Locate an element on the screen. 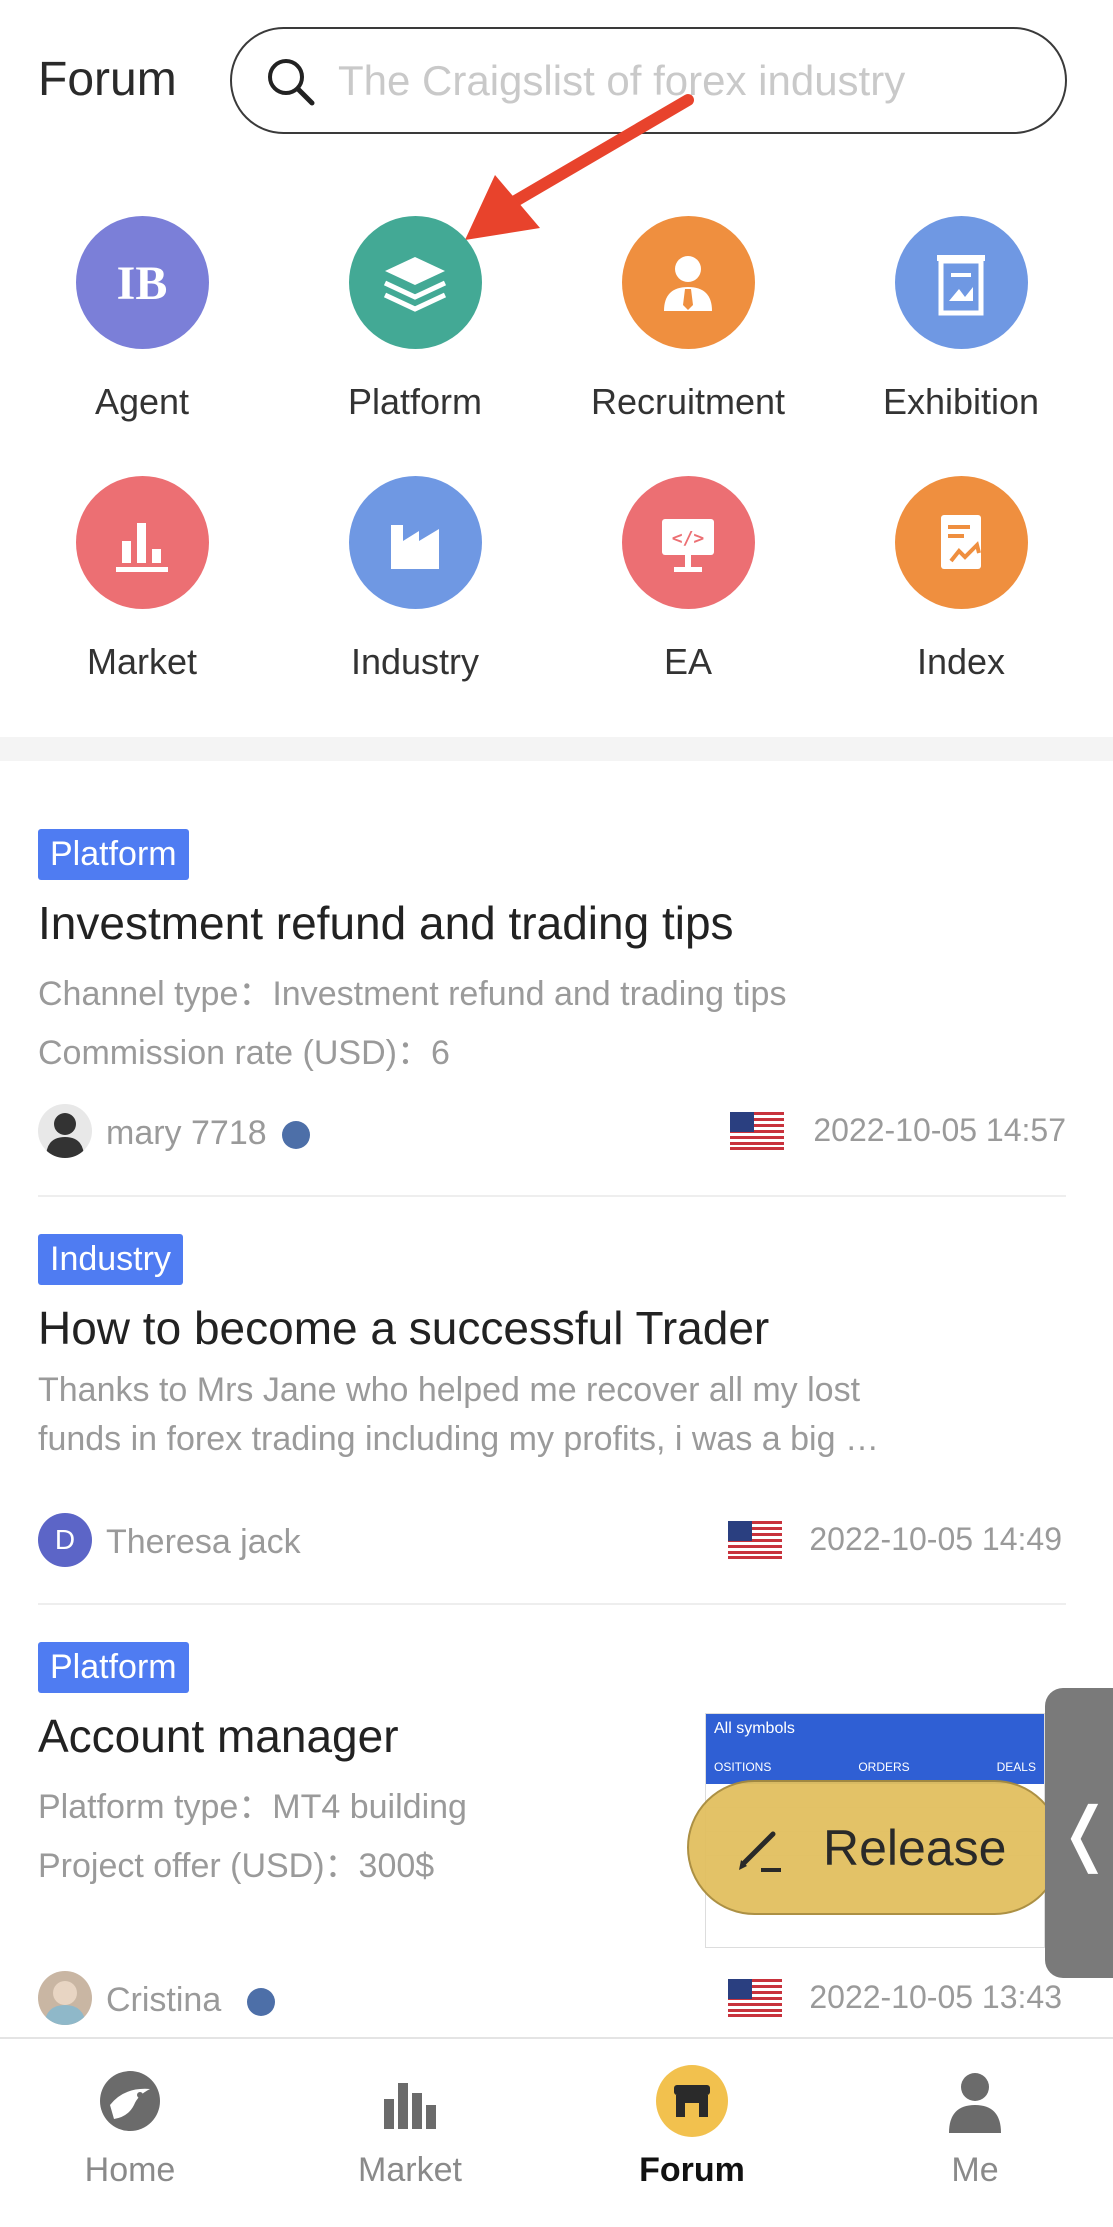 The height and width of the screenshot is (2227, 1113). author-name: Theresa jack is located at coordinates (203, 1542).